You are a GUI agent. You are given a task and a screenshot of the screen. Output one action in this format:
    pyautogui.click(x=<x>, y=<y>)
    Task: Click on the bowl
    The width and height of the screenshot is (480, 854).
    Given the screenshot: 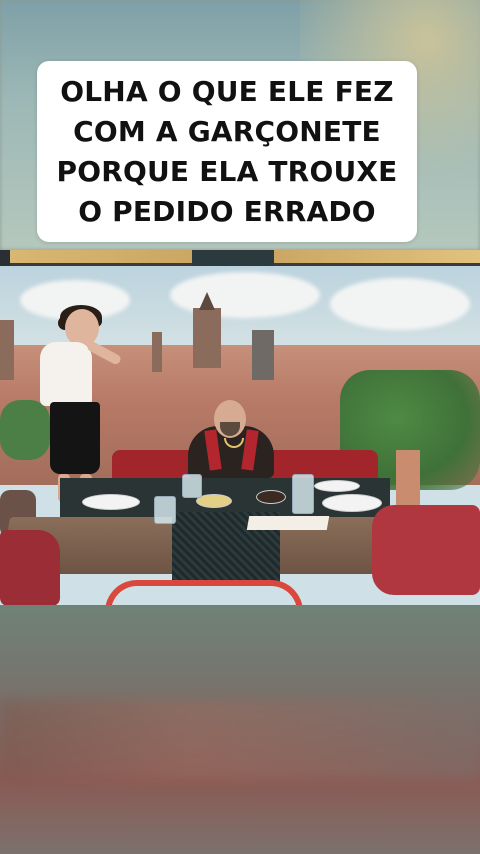 What is the action you would take?
    pyautogui.click(x=271, y=497)
    